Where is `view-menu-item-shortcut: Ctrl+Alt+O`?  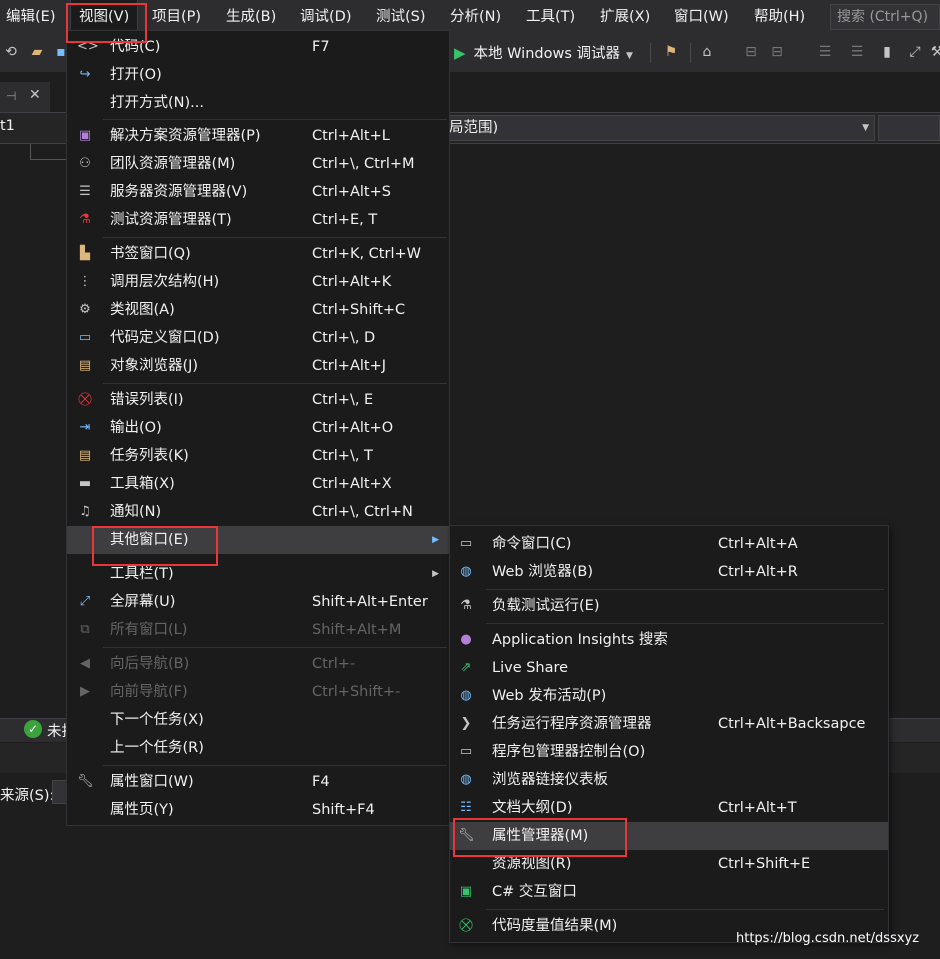 view-menu-item-shortcut: Ctrl+Alt+O is located at coordinates (353, 428).